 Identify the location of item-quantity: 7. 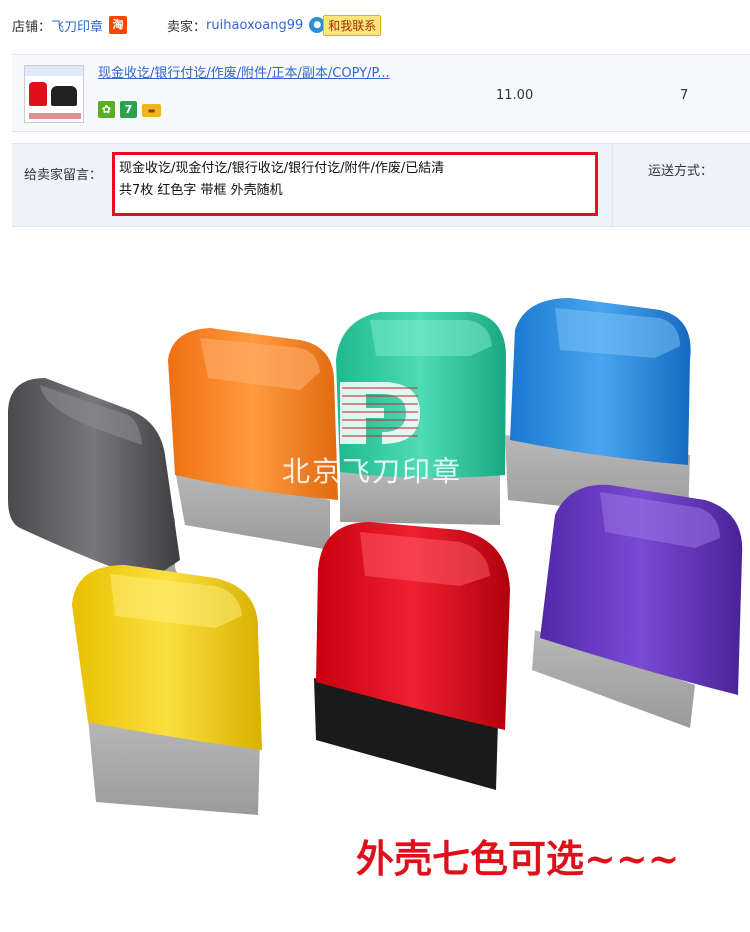
(684, 95).